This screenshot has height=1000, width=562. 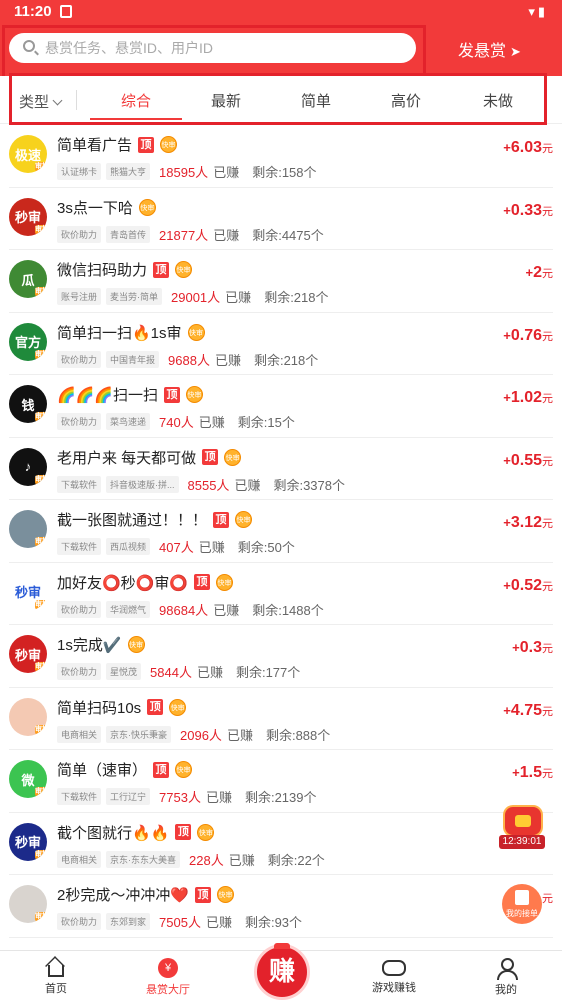 What do you see at coordinates (530, 772) in the screenshot?
I see `price-value: 1.5` at bounding box center [530, 772].